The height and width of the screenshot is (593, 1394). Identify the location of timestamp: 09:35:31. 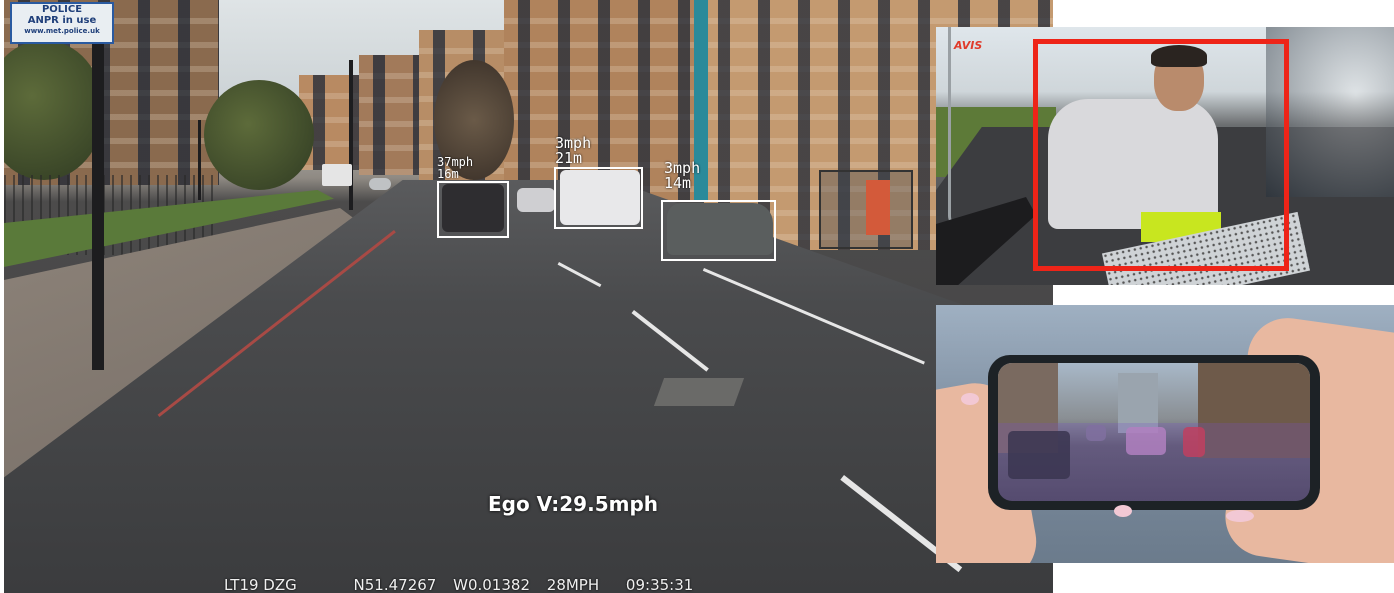
(659, 584).